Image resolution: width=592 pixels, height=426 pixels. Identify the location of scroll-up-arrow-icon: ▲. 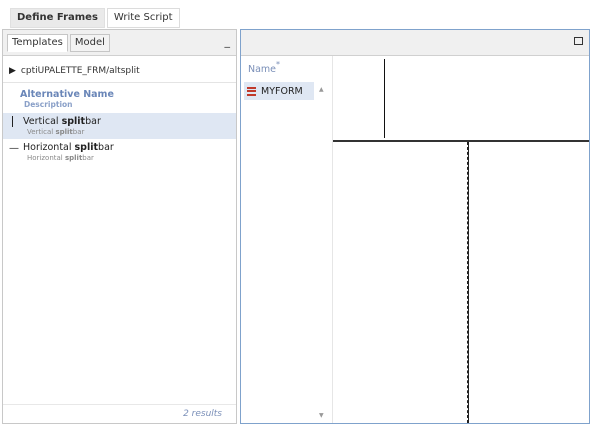
(321, 89).